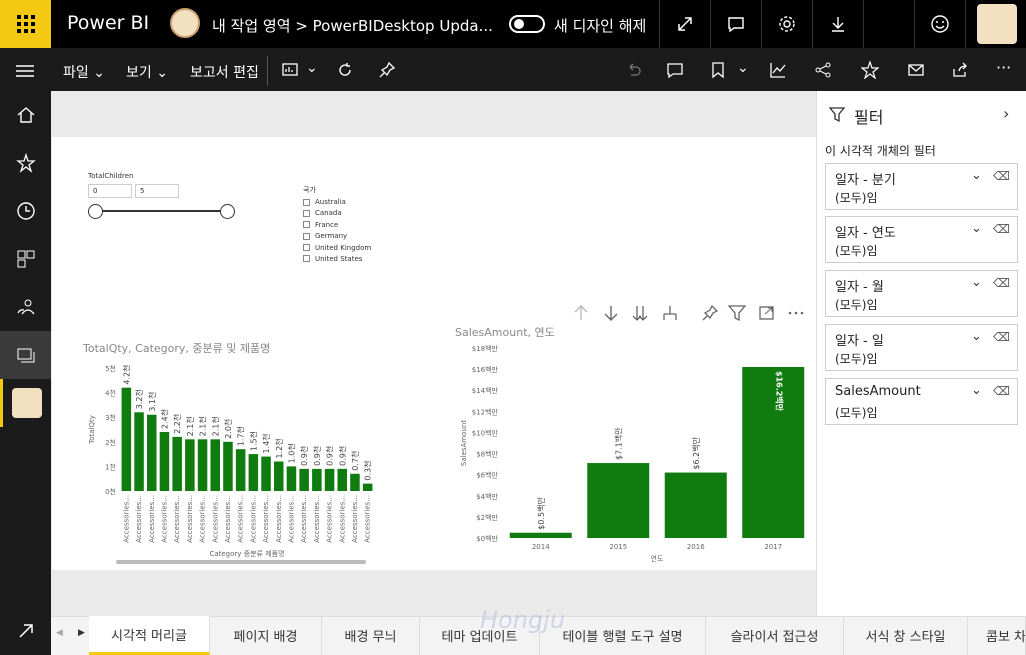 Image resolution: width=1026 pixels, height=655 pixels. Describe the element at coordinates (95, 211) in the screenshot. I see `slider-min-handle` at that location.